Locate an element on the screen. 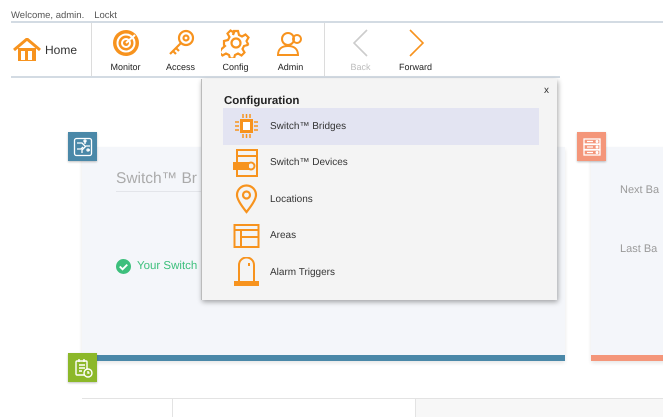  welcome-text: Welcome, admin. is located at coordinates (47, 15).